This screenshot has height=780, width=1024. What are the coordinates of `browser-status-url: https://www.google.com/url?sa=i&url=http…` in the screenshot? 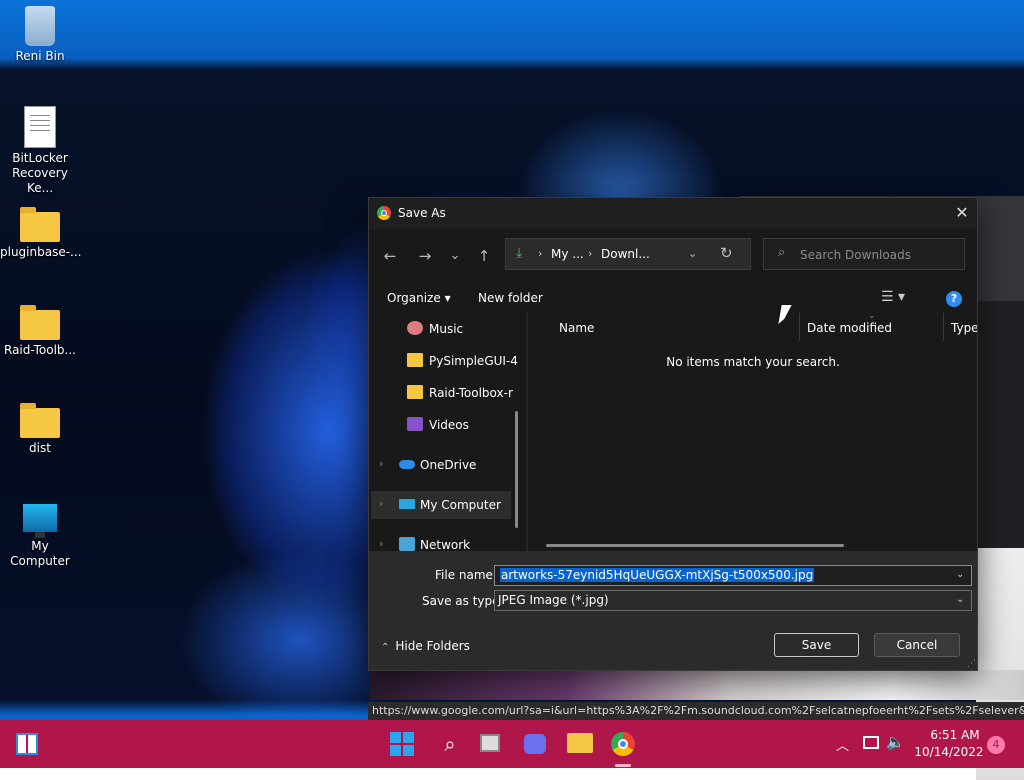 It's located at (696, 711).